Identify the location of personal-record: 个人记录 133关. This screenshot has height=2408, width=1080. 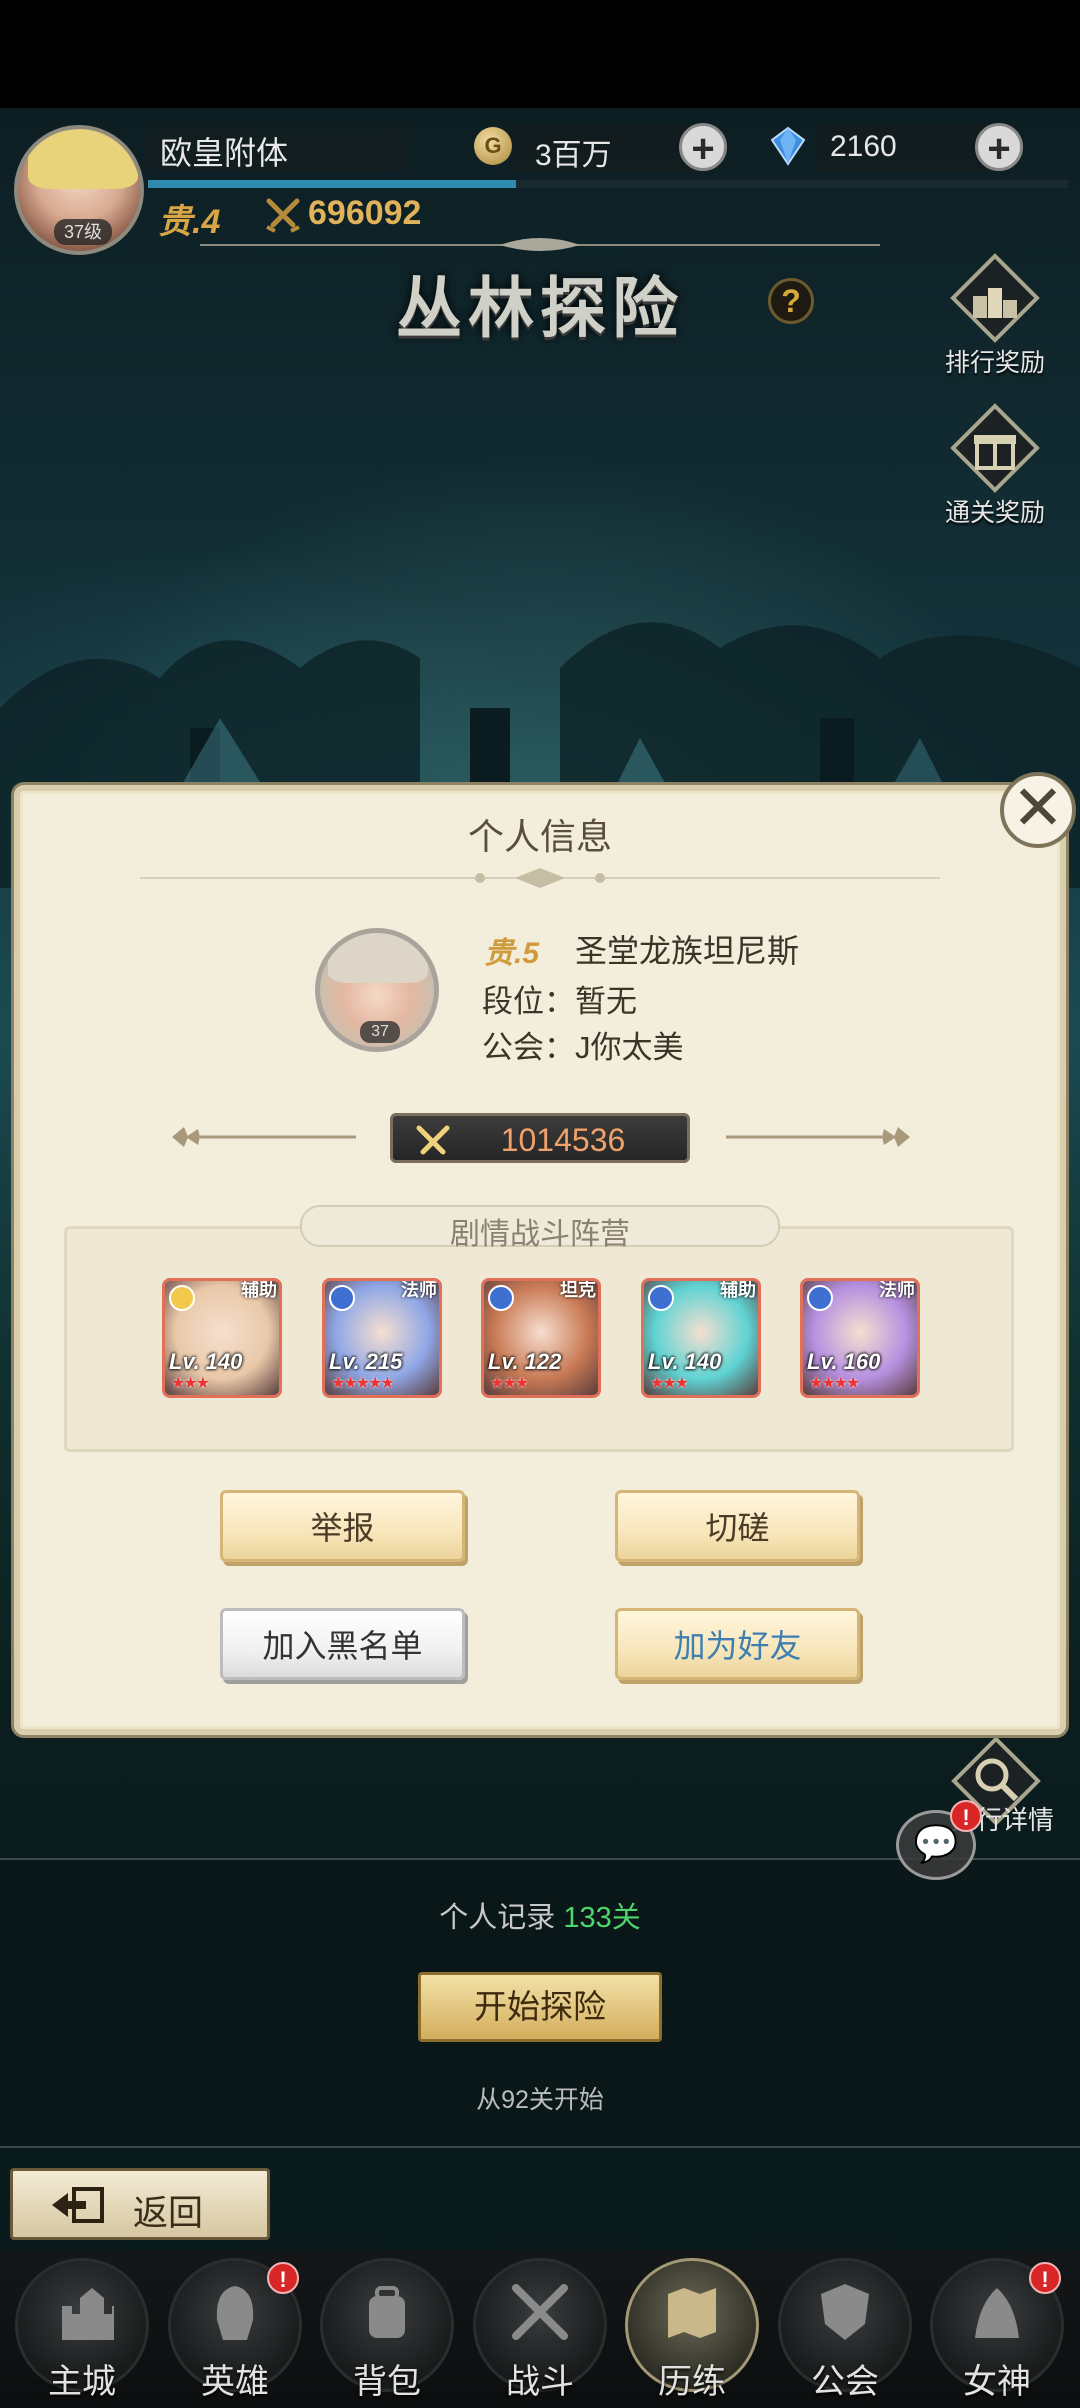
(540, 1915).